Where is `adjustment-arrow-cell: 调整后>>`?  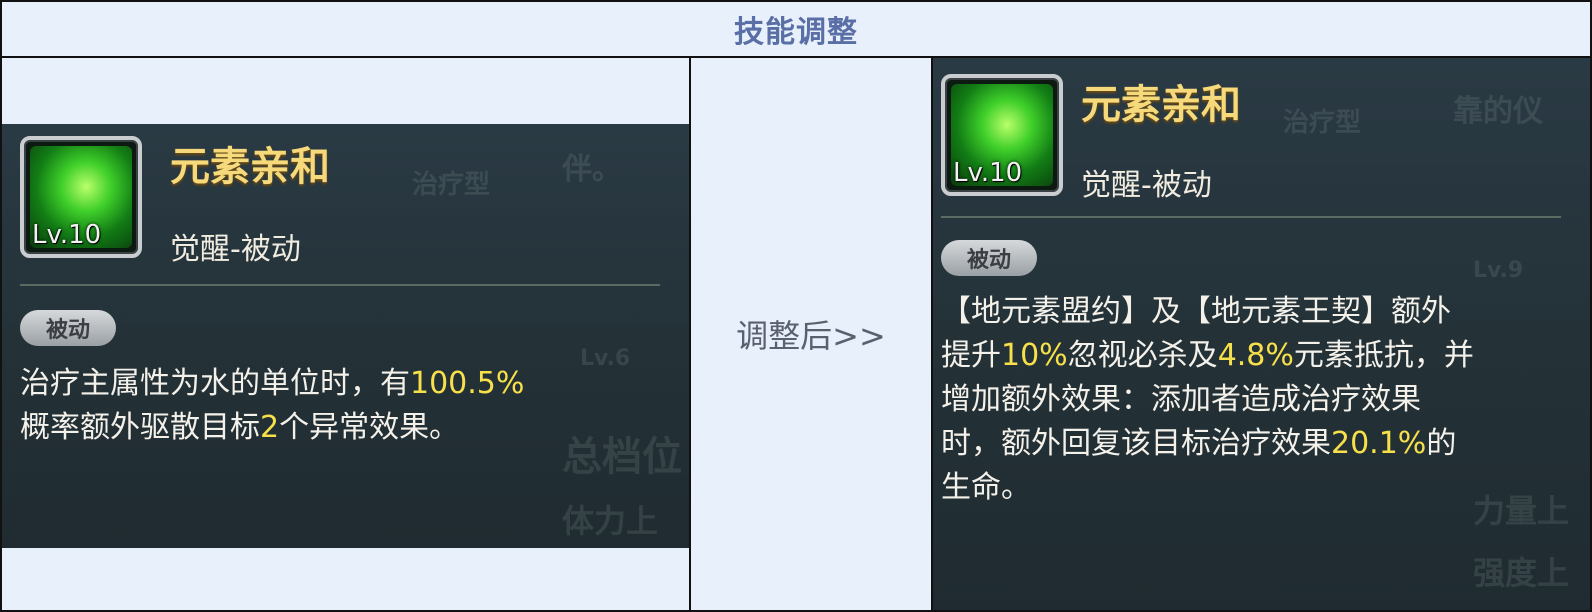 adjustment-arrow-cell: 调整后>> is located at coordinates (811, 334).